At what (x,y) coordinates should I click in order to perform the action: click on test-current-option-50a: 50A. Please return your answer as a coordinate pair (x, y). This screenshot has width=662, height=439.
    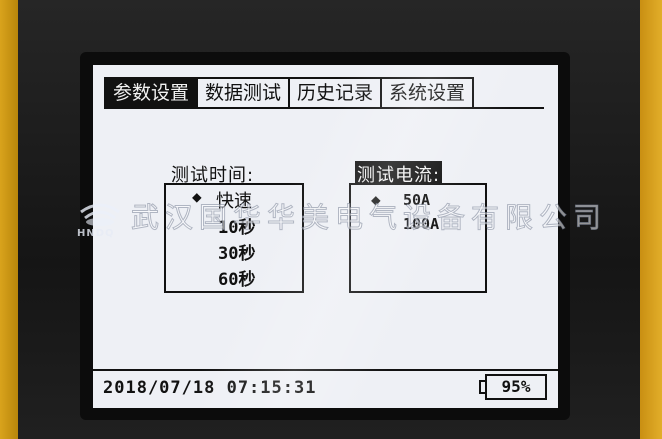
    Looking at the image, I should click on (416, 200).